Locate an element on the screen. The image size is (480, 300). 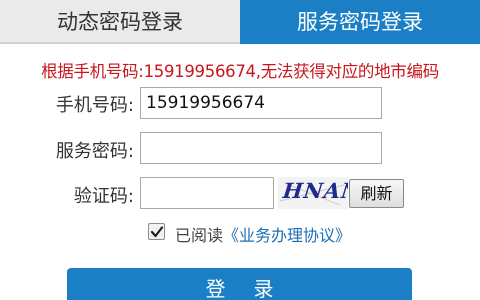
agreement-checkbox is located at coordinates (156, 231).